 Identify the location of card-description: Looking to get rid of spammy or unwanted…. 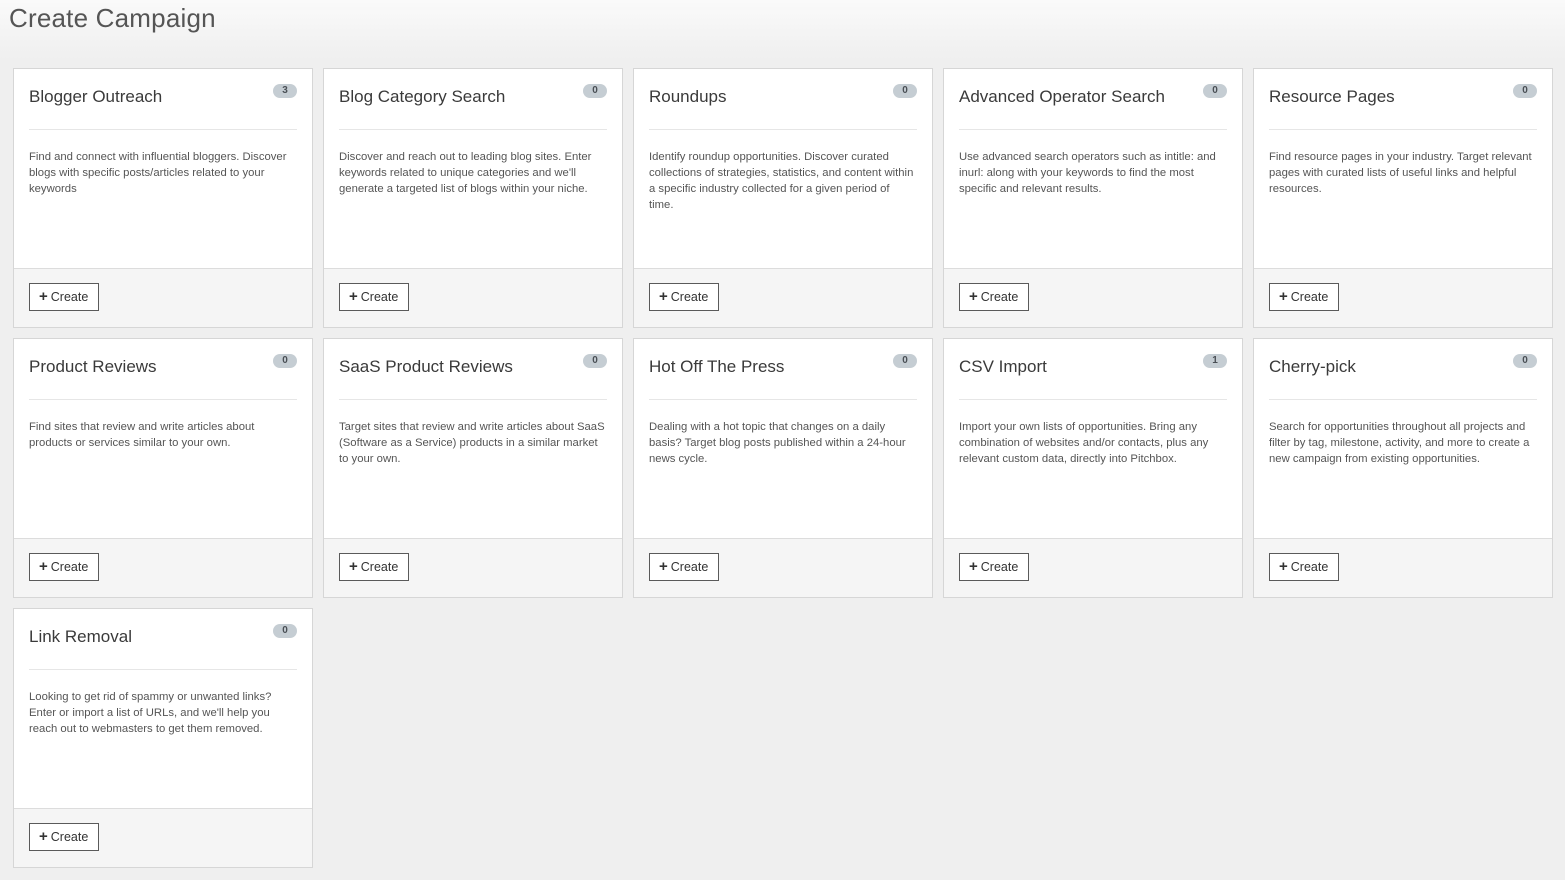
(150, 713).